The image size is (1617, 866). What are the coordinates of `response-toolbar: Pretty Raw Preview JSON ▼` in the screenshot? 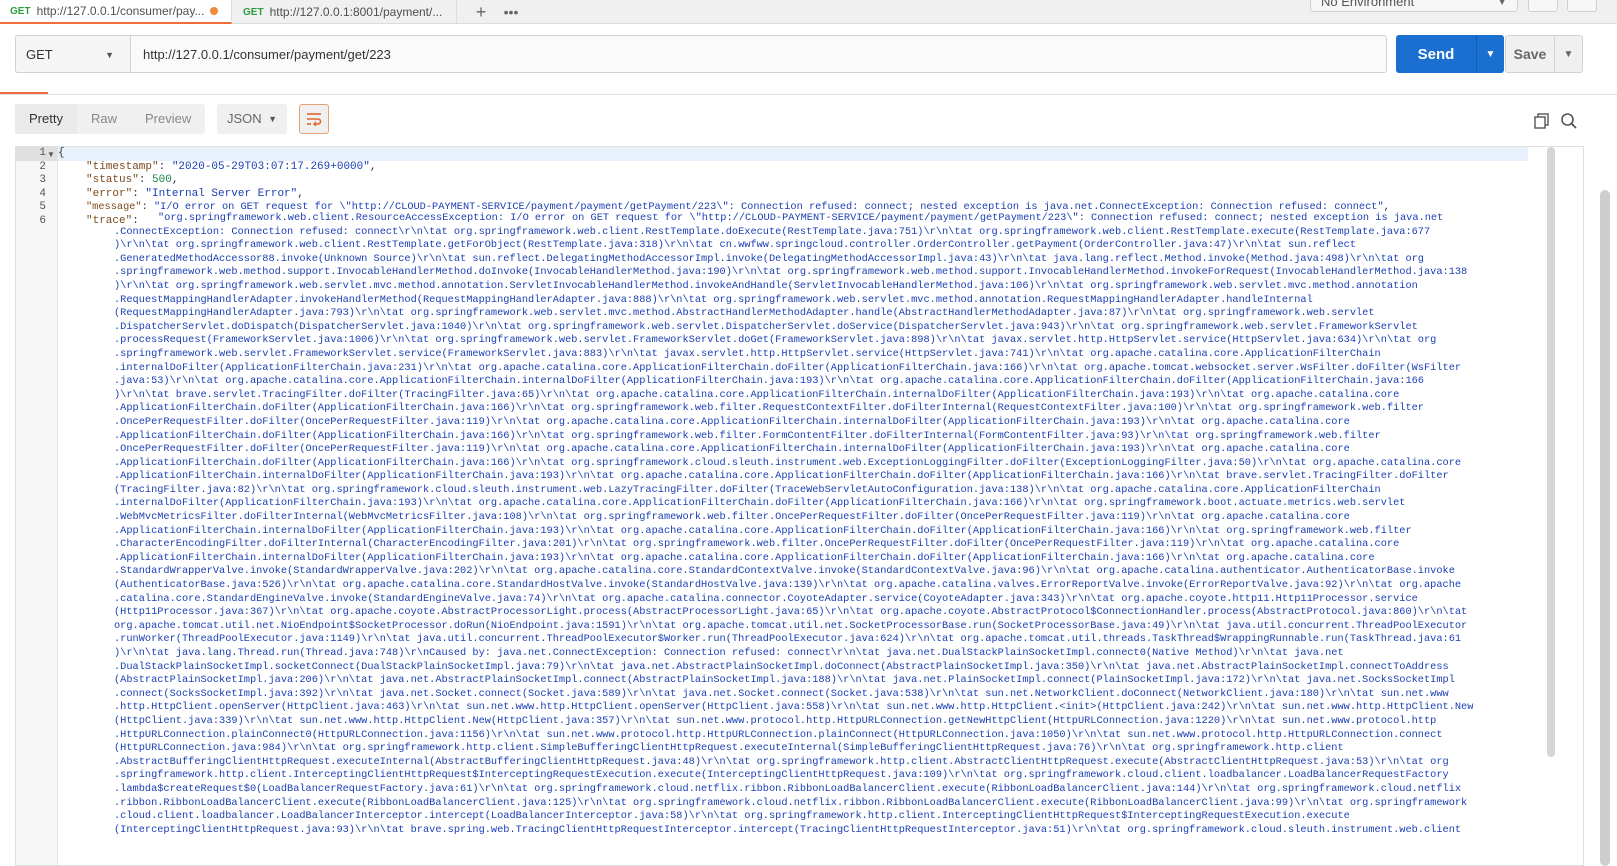 It's located at (808, 120).